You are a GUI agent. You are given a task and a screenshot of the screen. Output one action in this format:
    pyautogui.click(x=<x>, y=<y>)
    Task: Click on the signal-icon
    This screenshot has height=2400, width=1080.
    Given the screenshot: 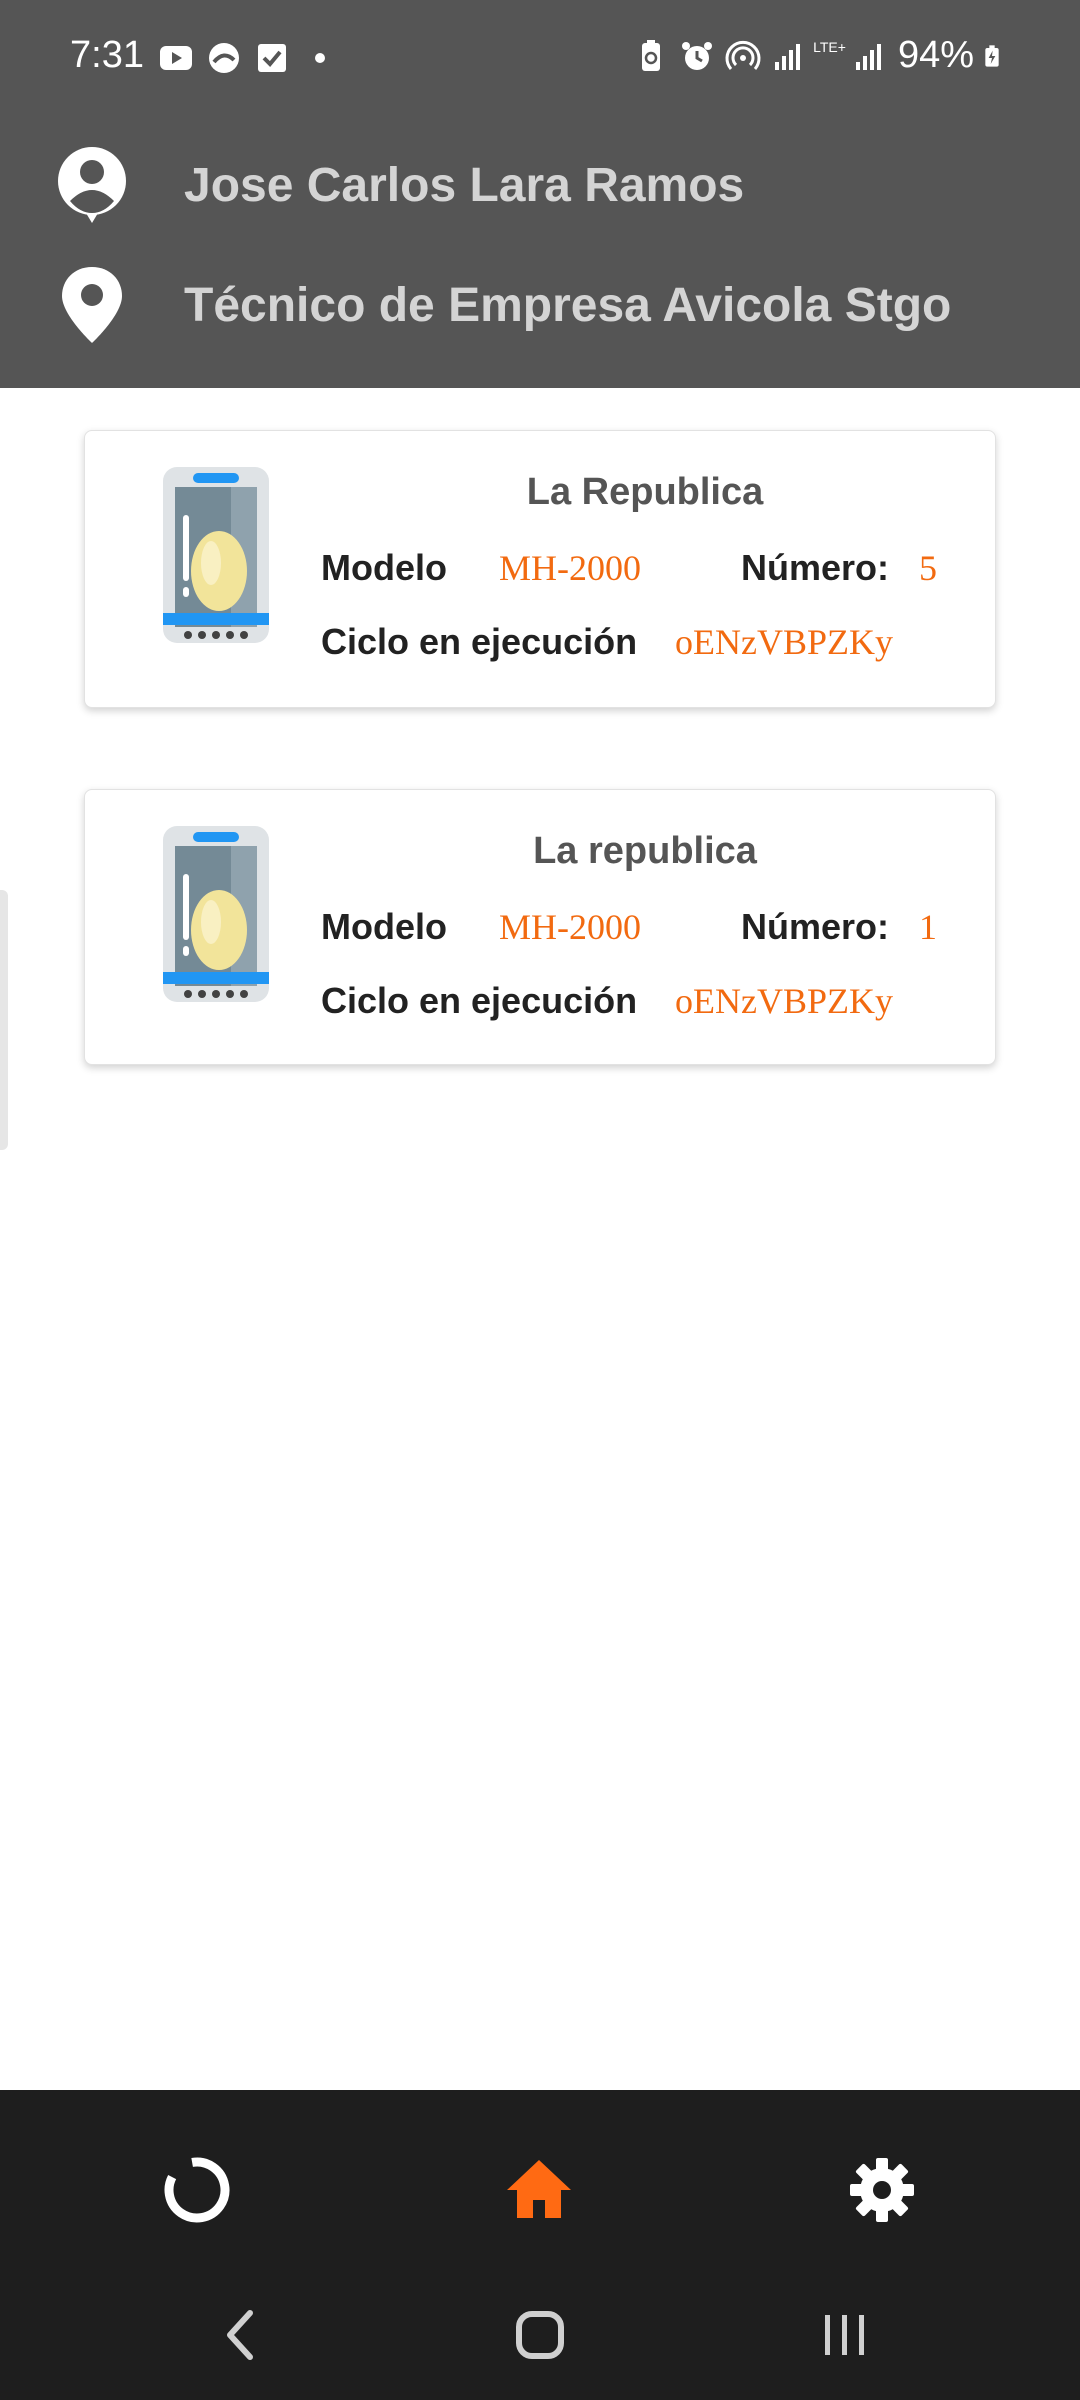 What is the action you would take?
    pyautogui.click(x=788, y=56)
    